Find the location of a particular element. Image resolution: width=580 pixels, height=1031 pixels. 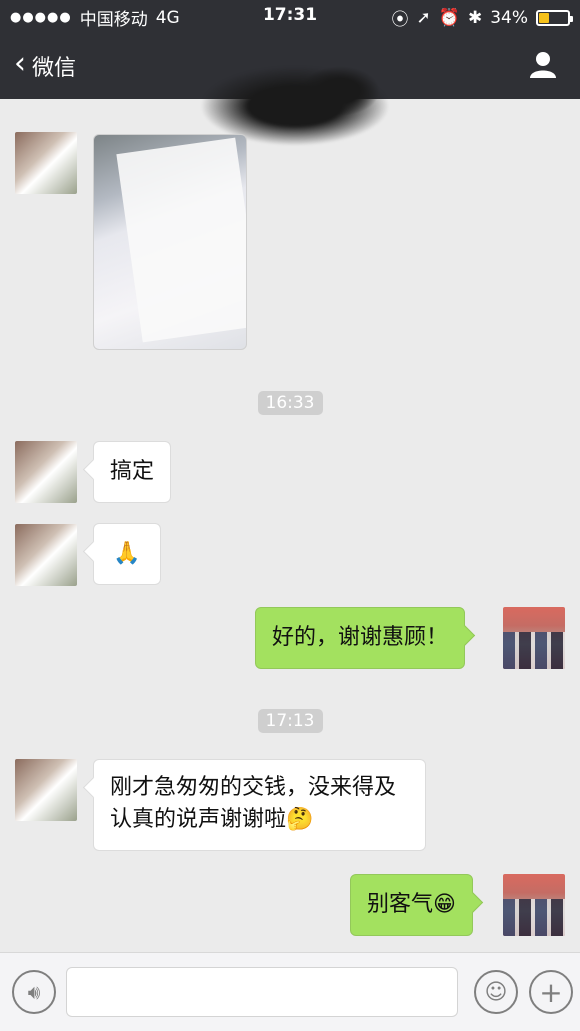

back-label: 微信 is located at coordinates (54, 68).